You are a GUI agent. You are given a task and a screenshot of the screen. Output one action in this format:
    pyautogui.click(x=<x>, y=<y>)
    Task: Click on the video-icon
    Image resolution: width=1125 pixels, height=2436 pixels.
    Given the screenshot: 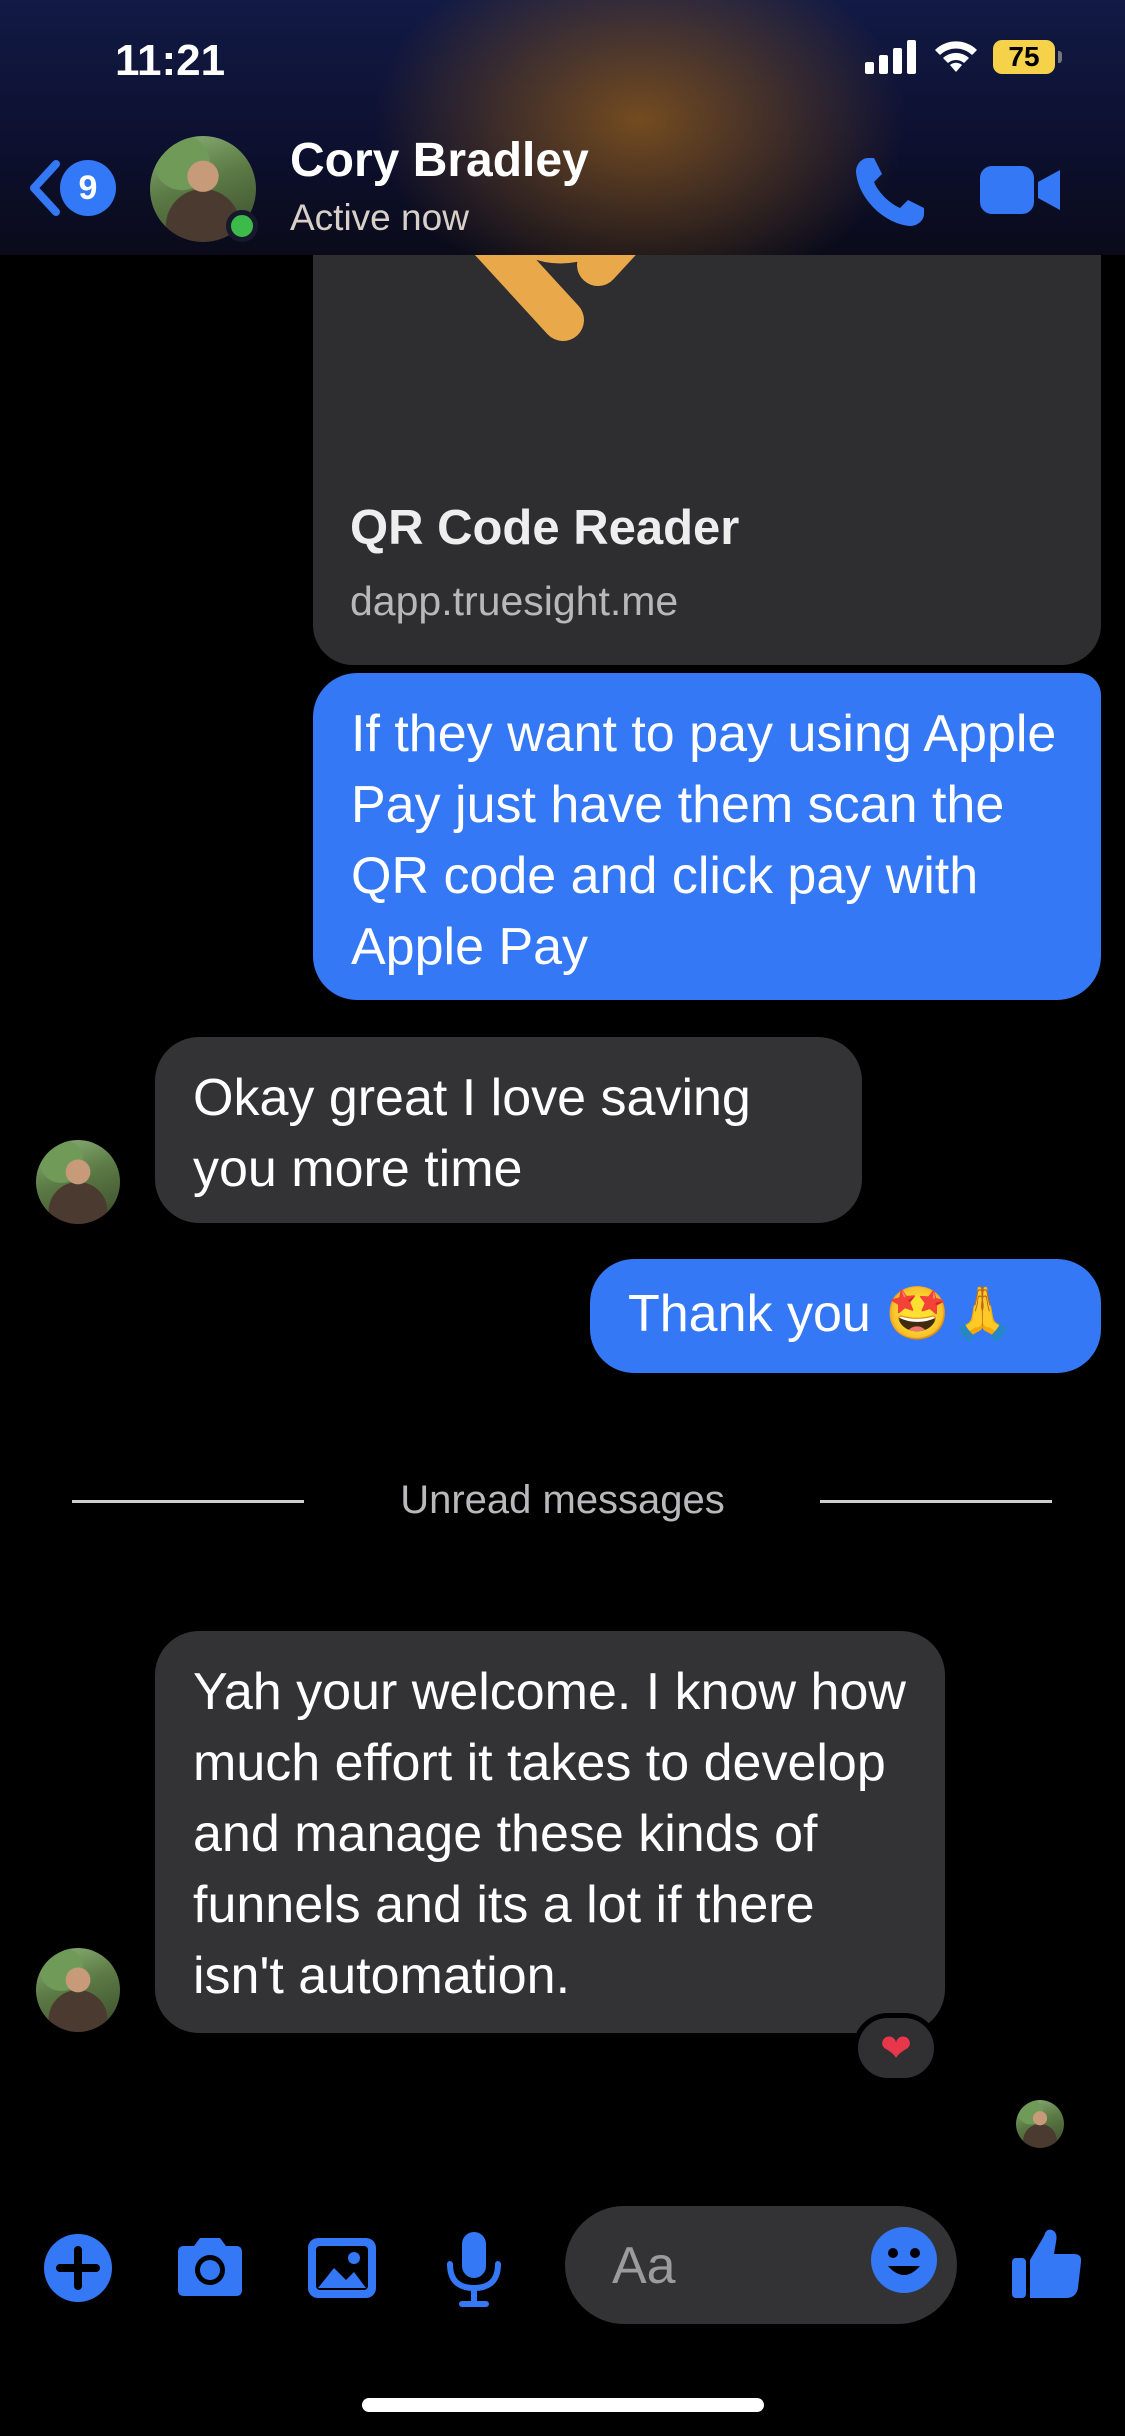 What is the action you would take?
    pyautogui.click(x=1020, y=190)
    